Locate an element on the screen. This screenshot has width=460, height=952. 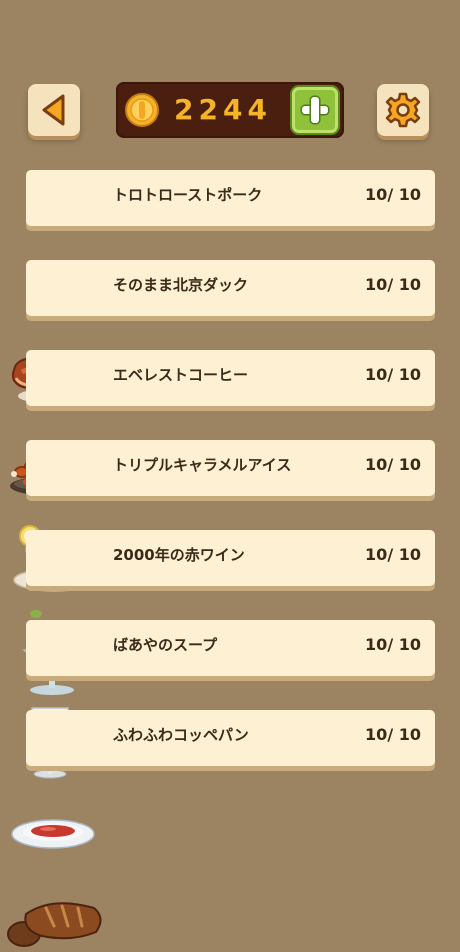
list-item: エベレストコーヒー 10/ 10 is located at coordinates (230, 381).